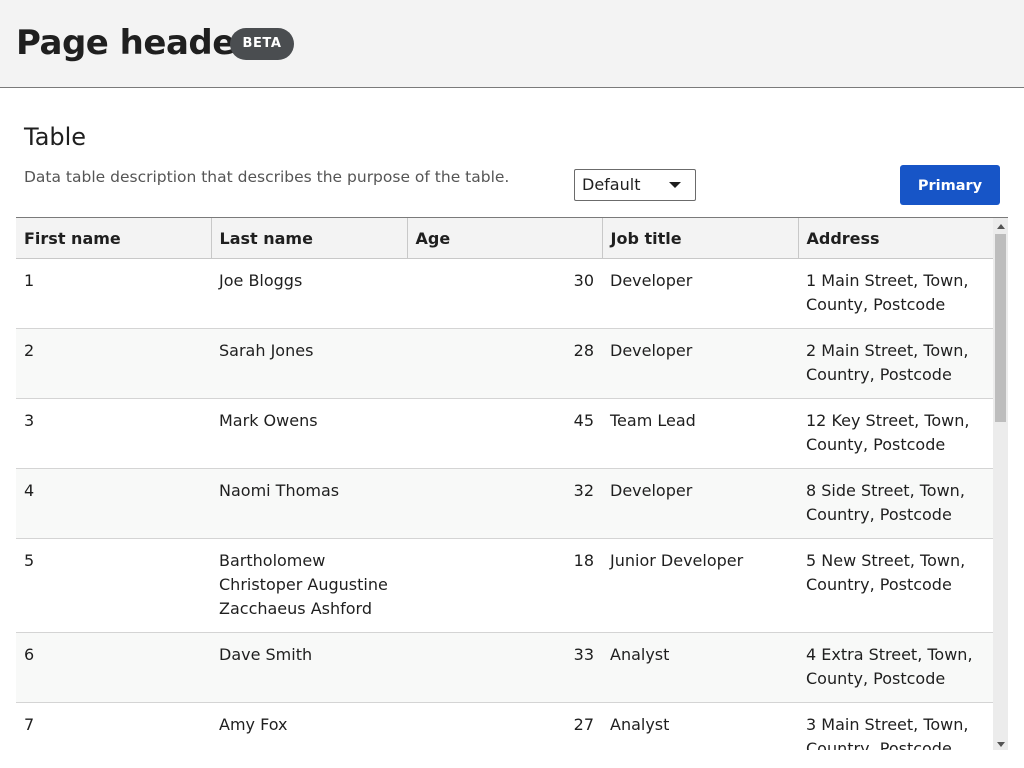 The image size is (1024, 768). What do you see at coordinates (512, 44) in the screenshot?
I see `page-header: Page header BETA` at bounding box center [512, 44].